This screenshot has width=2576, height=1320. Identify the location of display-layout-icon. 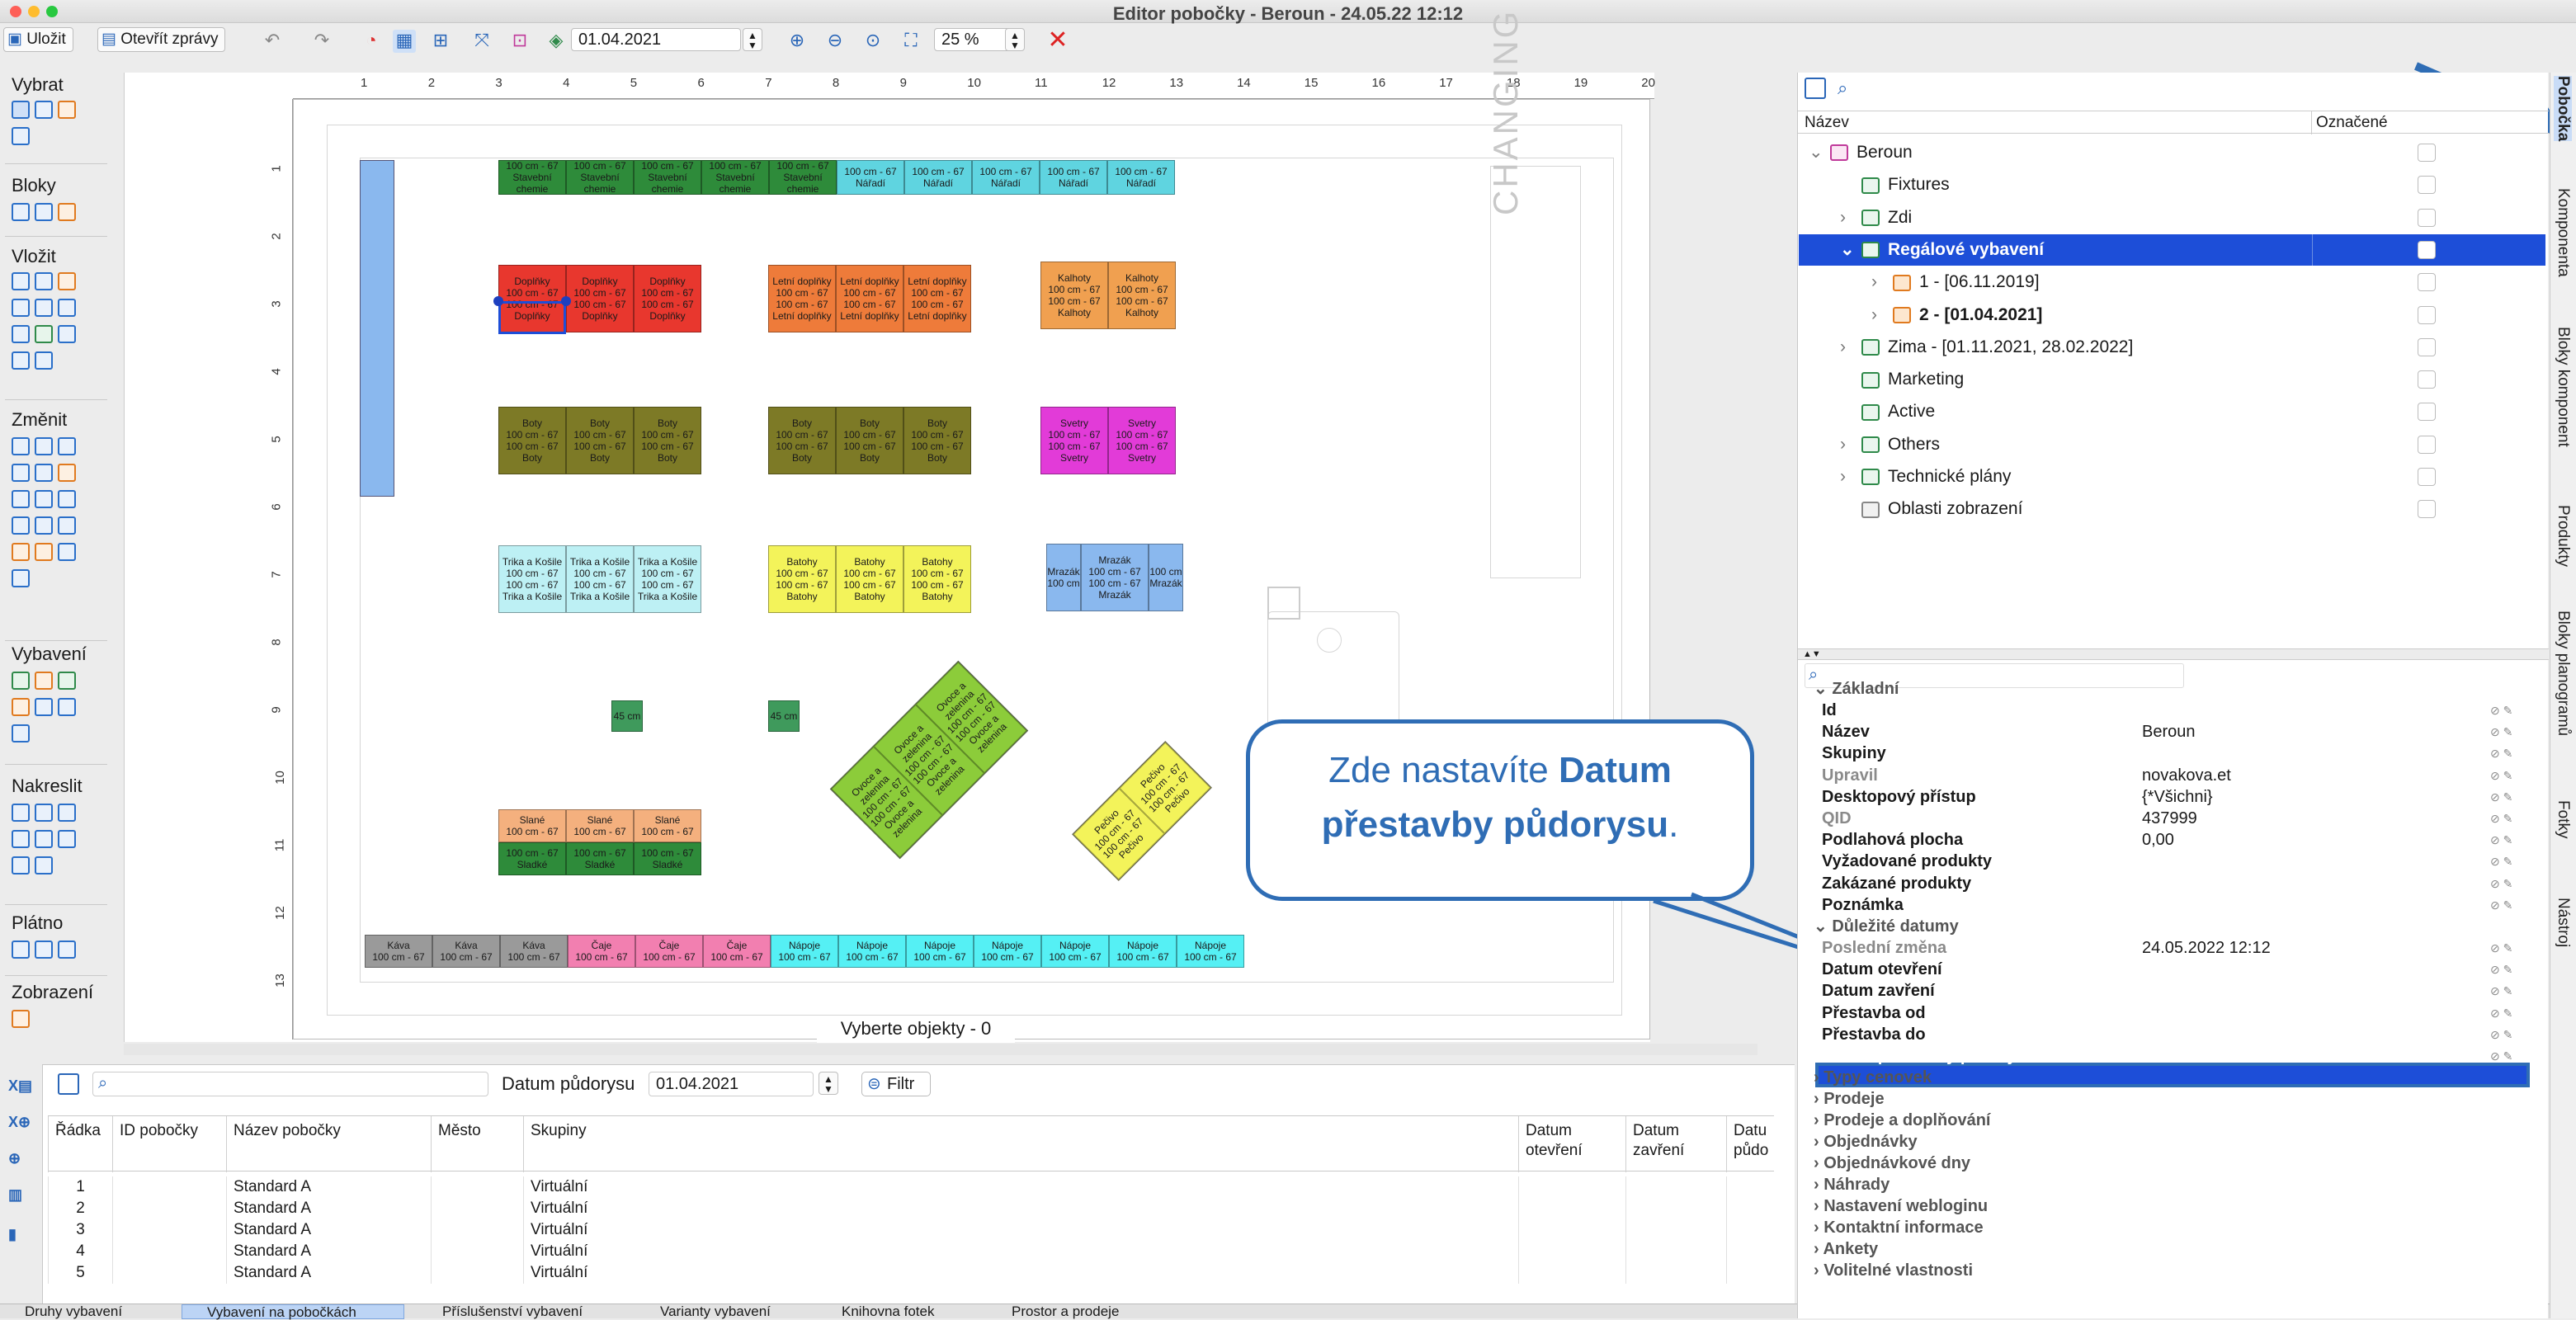
(21, 1019).